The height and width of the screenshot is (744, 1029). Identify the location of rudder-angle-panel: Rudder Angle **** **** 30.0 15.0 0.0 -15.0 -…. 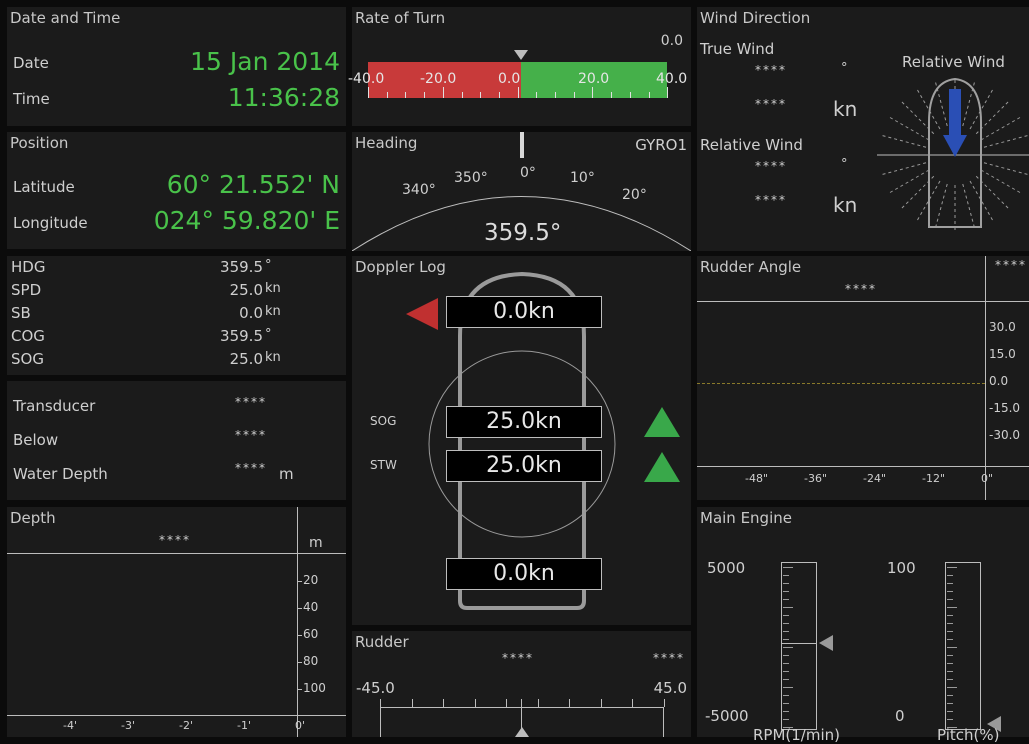
(863, 378).